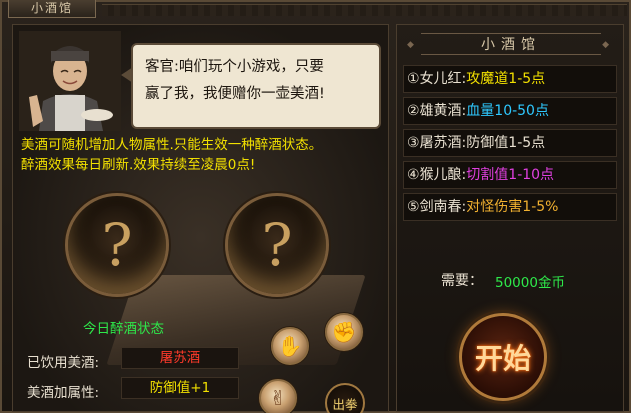  I want to click on scissors-button: ✌, so click(278, 396).